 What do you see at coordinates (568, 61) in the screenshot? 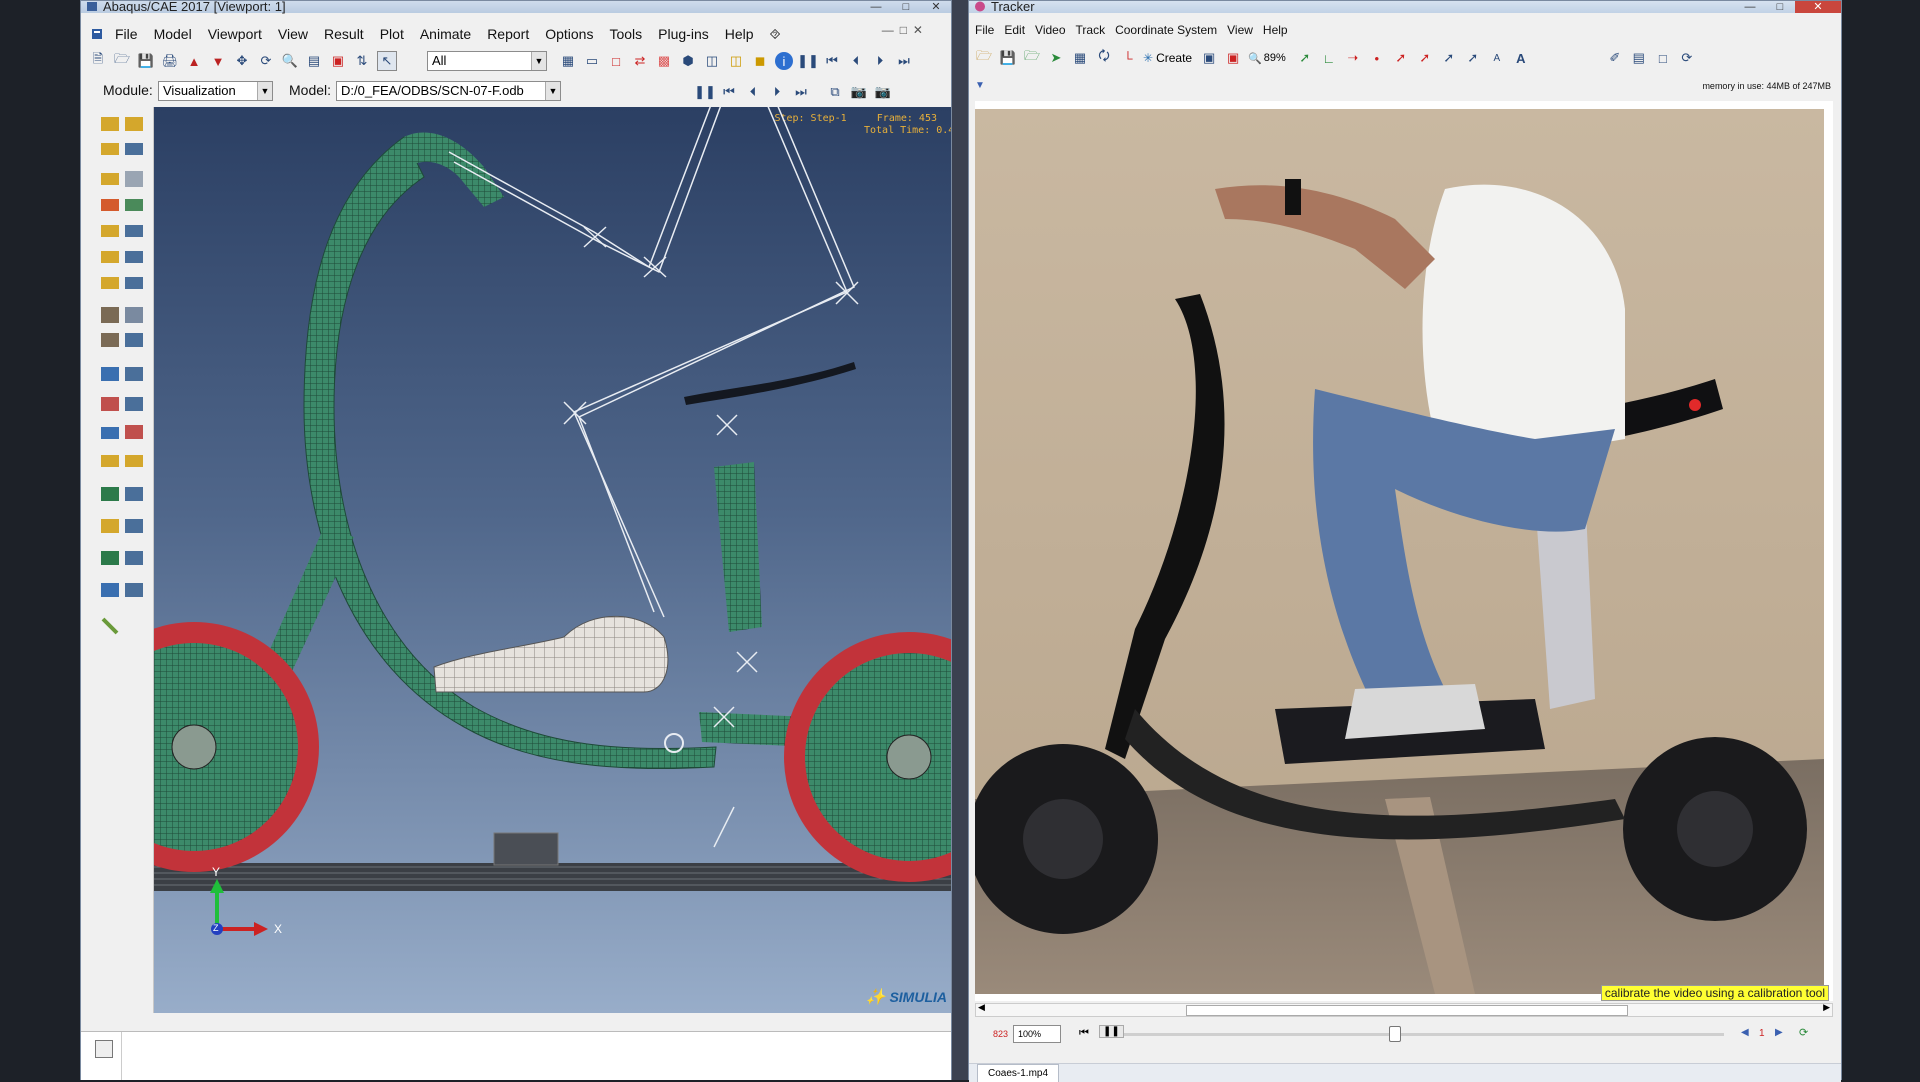
I see `toggle-icon: ▦` at bounding box center [568, 61].